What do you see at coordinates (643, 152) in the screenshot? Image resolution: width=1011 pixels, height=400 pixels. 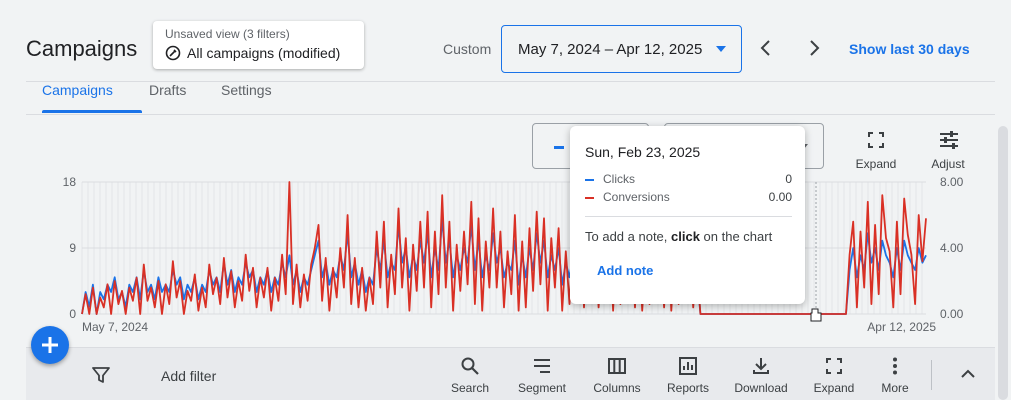 I see `tooltip-date: Sun, Feb 23, 2025` at bounding box center [643, 152].